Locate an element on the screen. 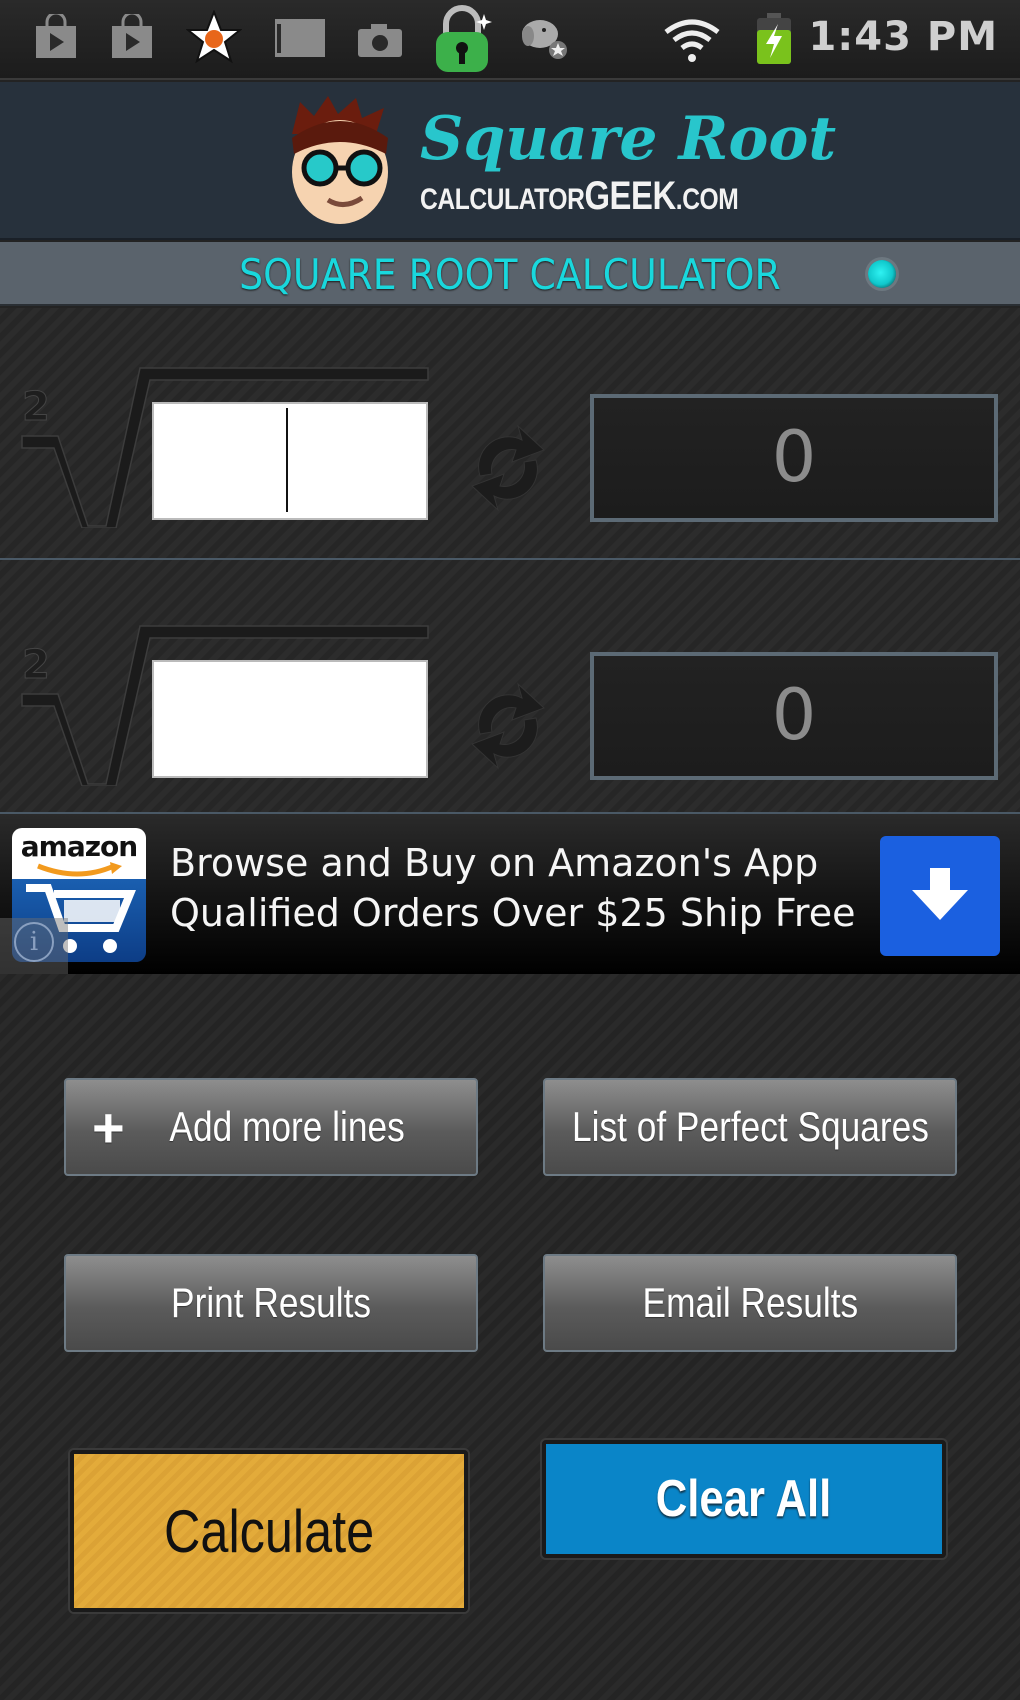  clear-all-label: Clear All is located at coordinates (744, 1499).